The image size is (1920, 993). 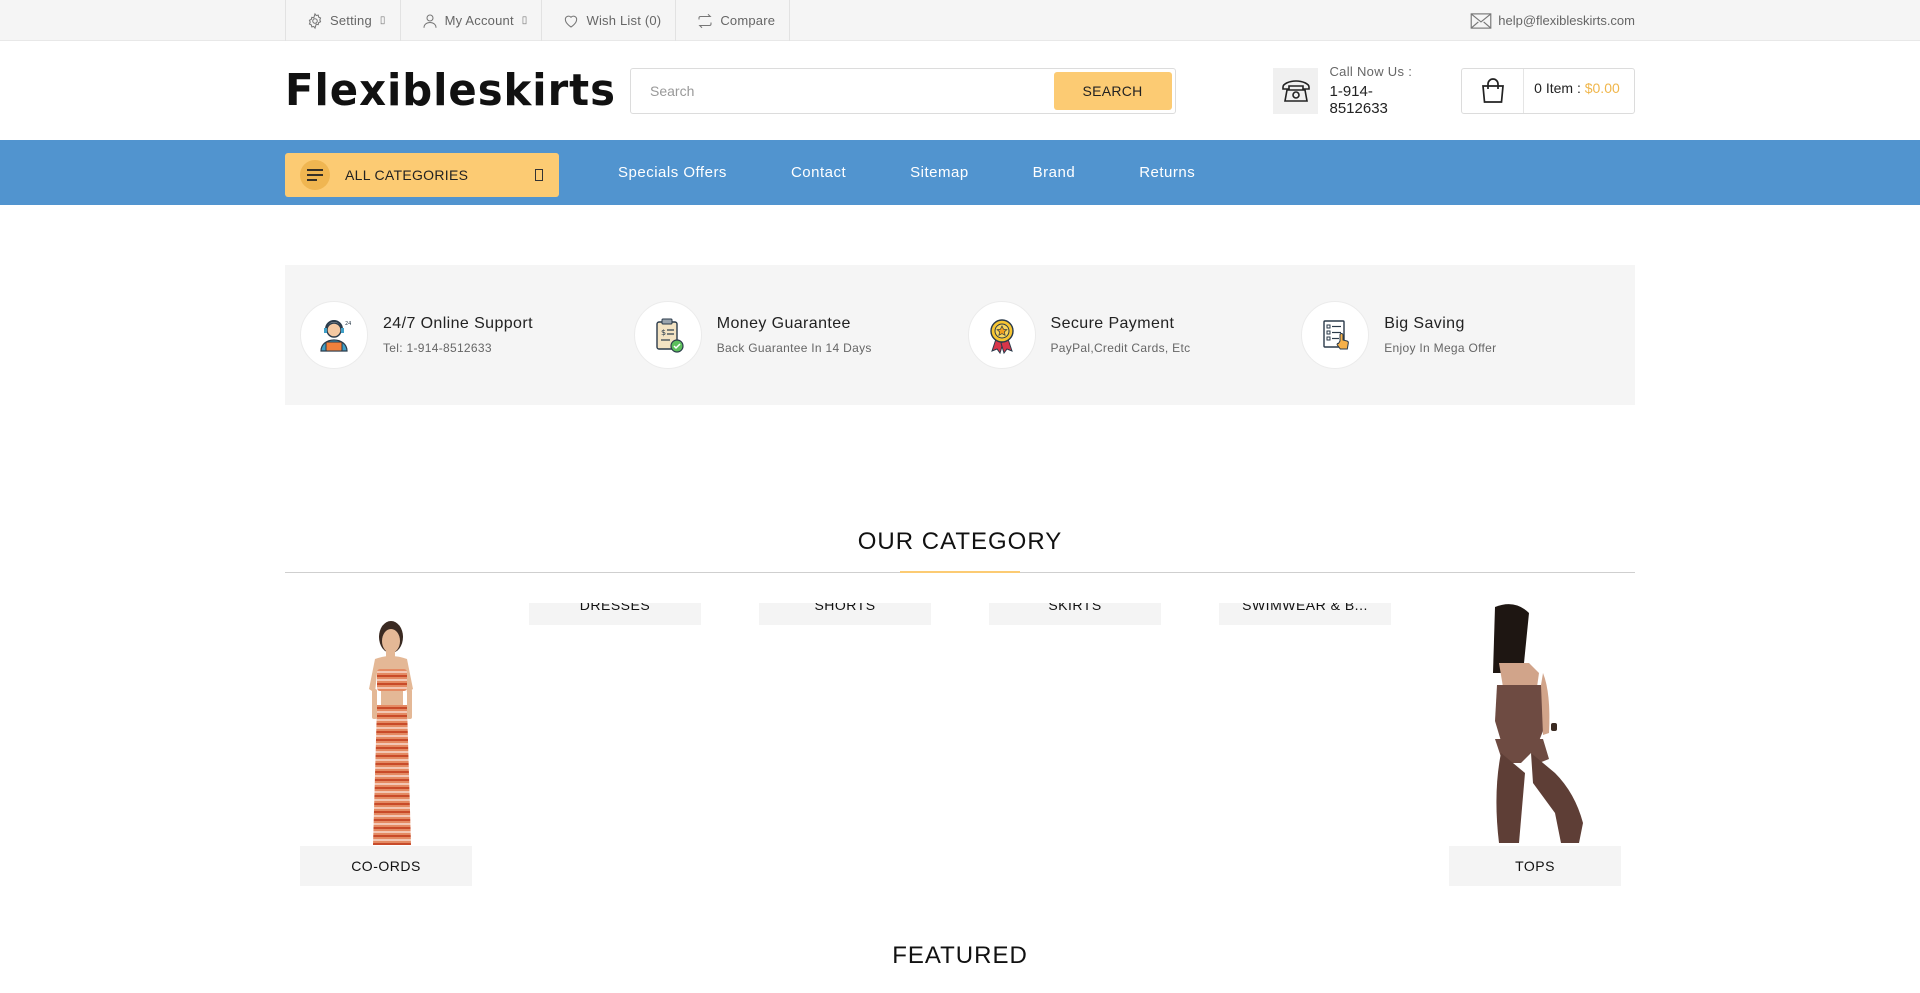 I want to click on compare-link: Compare, so click(x=733, y=20).